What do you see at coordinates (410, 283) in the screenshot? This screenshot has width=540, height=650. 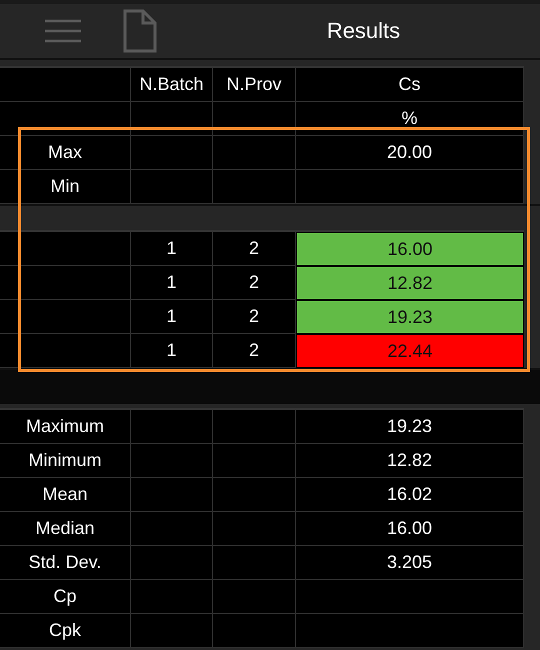 I see `measurement-value: 12.82` at bounding box center [410, 283].